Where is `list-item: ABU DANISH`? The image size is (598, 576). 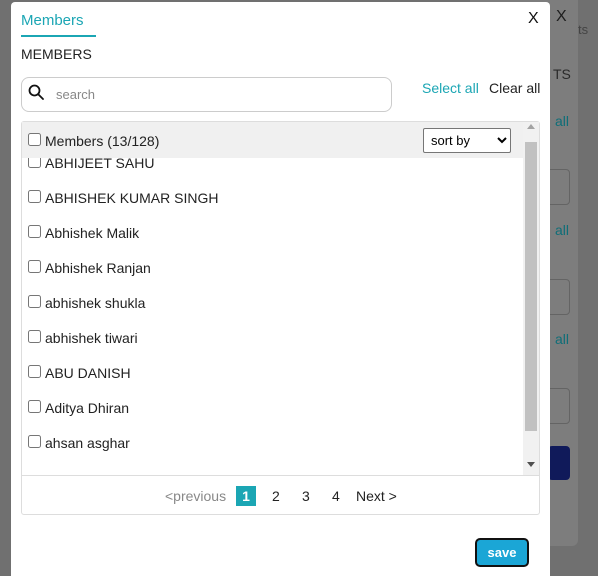 list-item: ABU DANISH is located at coordinates (272, 377).